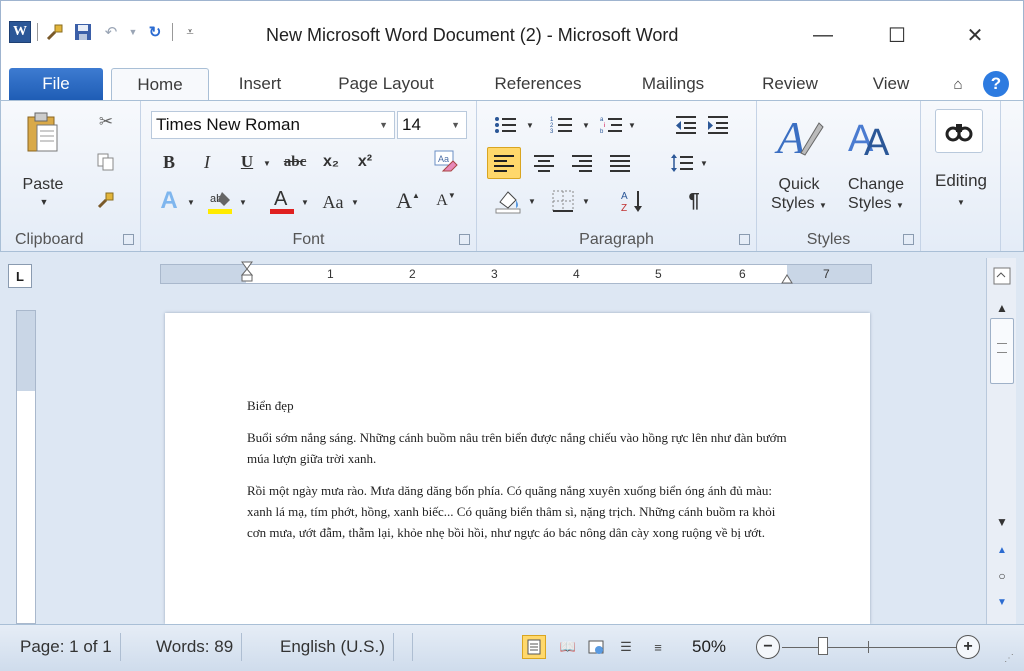 This screenshot has height=671, width=1024. Describe the element at coordinates (20, 32) in the screenshot. I see `word-app-icon: W` at that location.